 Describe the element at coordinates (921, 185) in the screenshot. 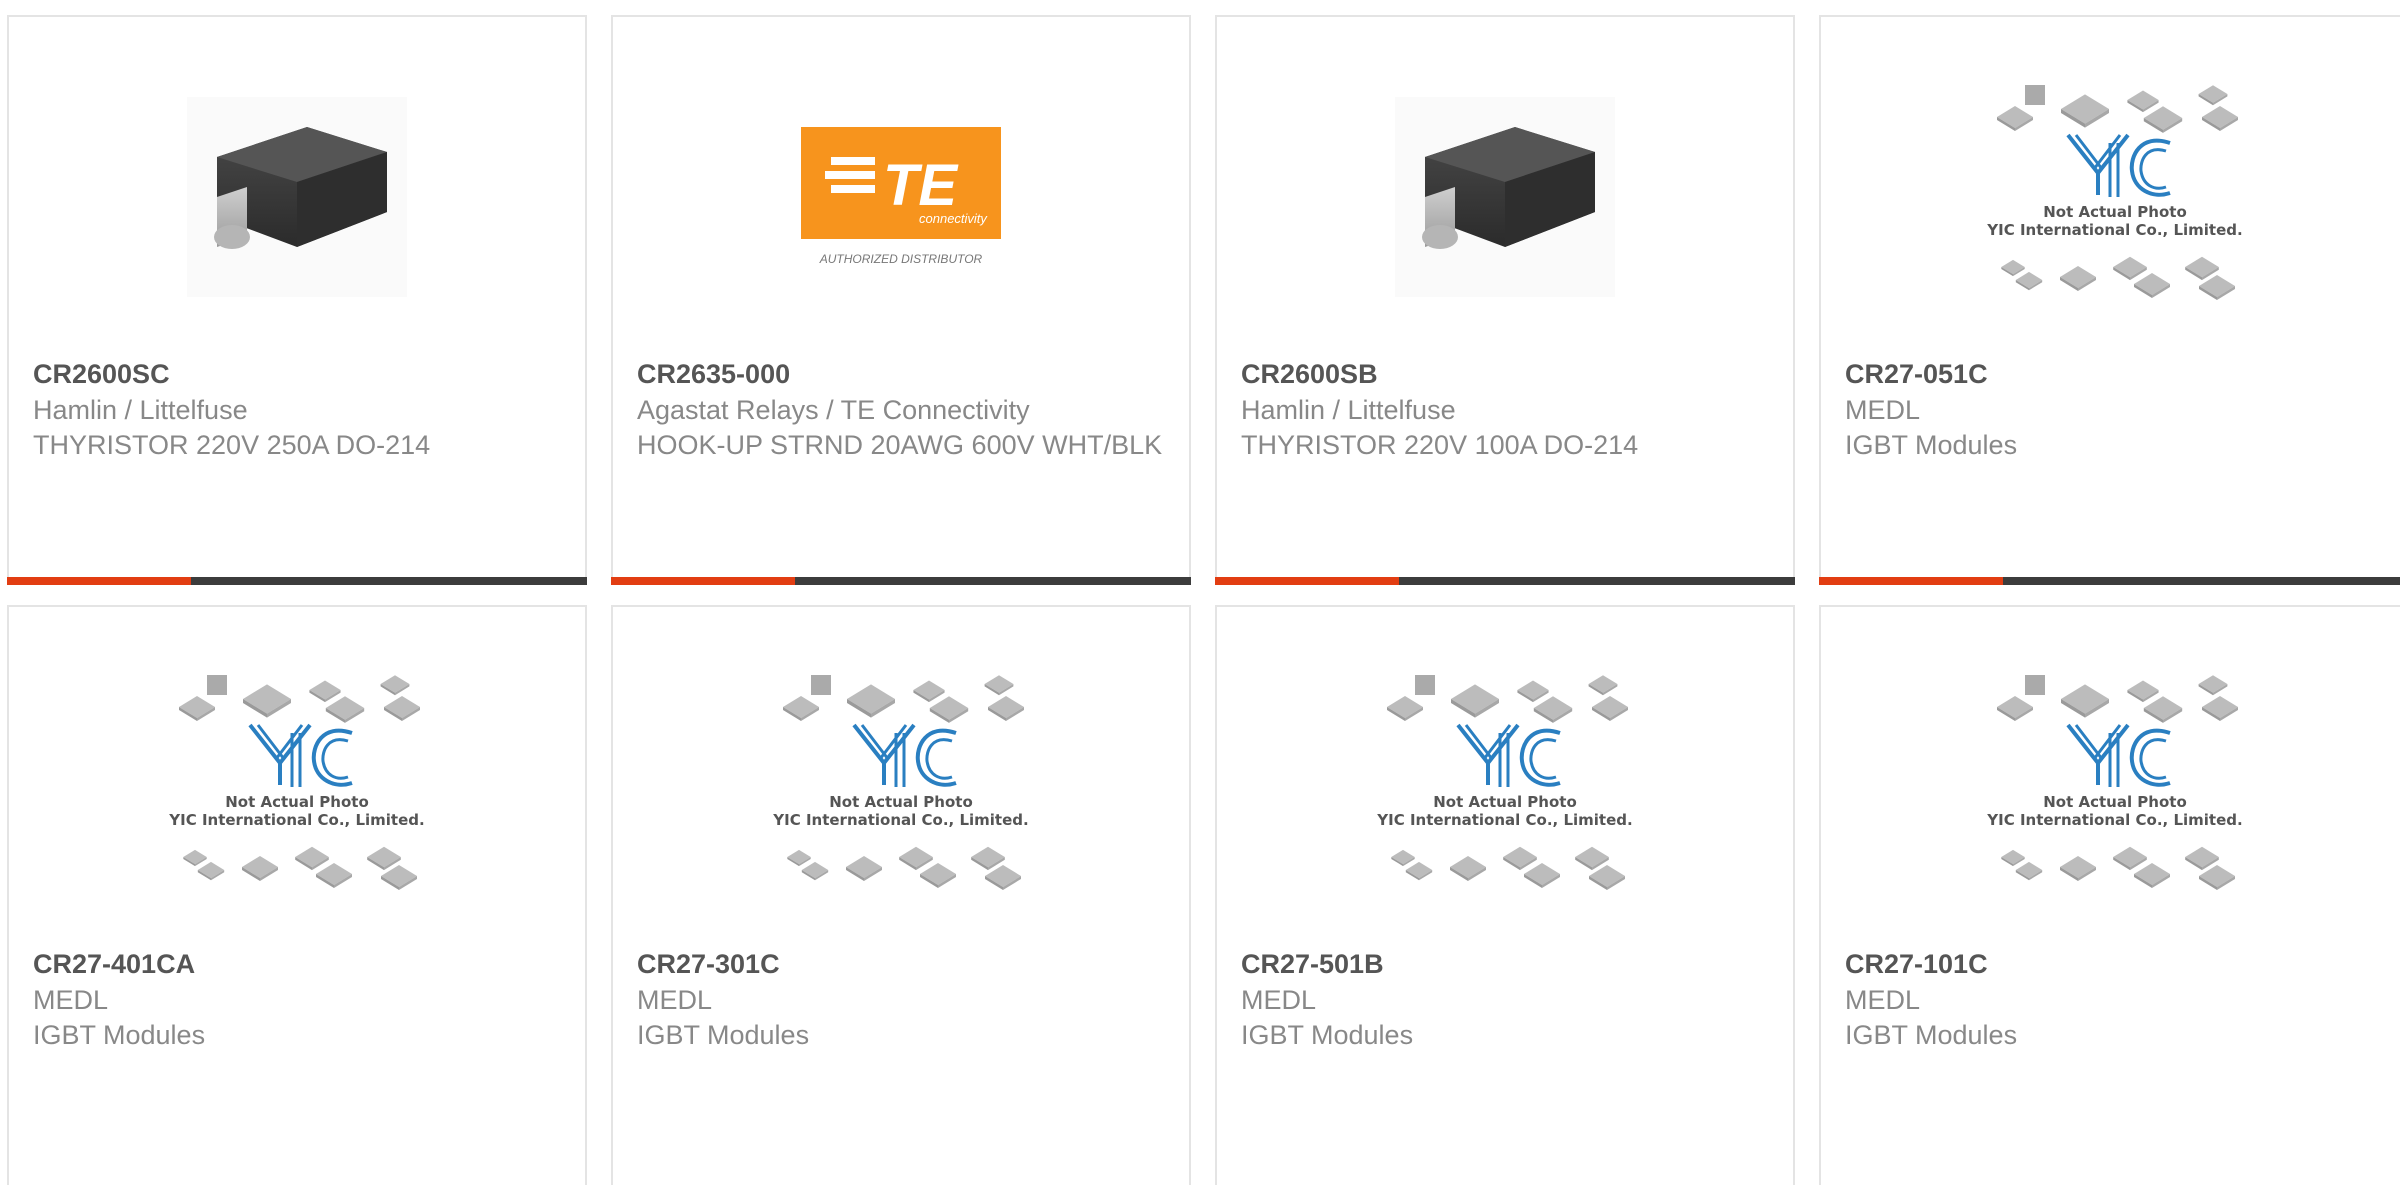

I see `te-brand: TE` at that location.